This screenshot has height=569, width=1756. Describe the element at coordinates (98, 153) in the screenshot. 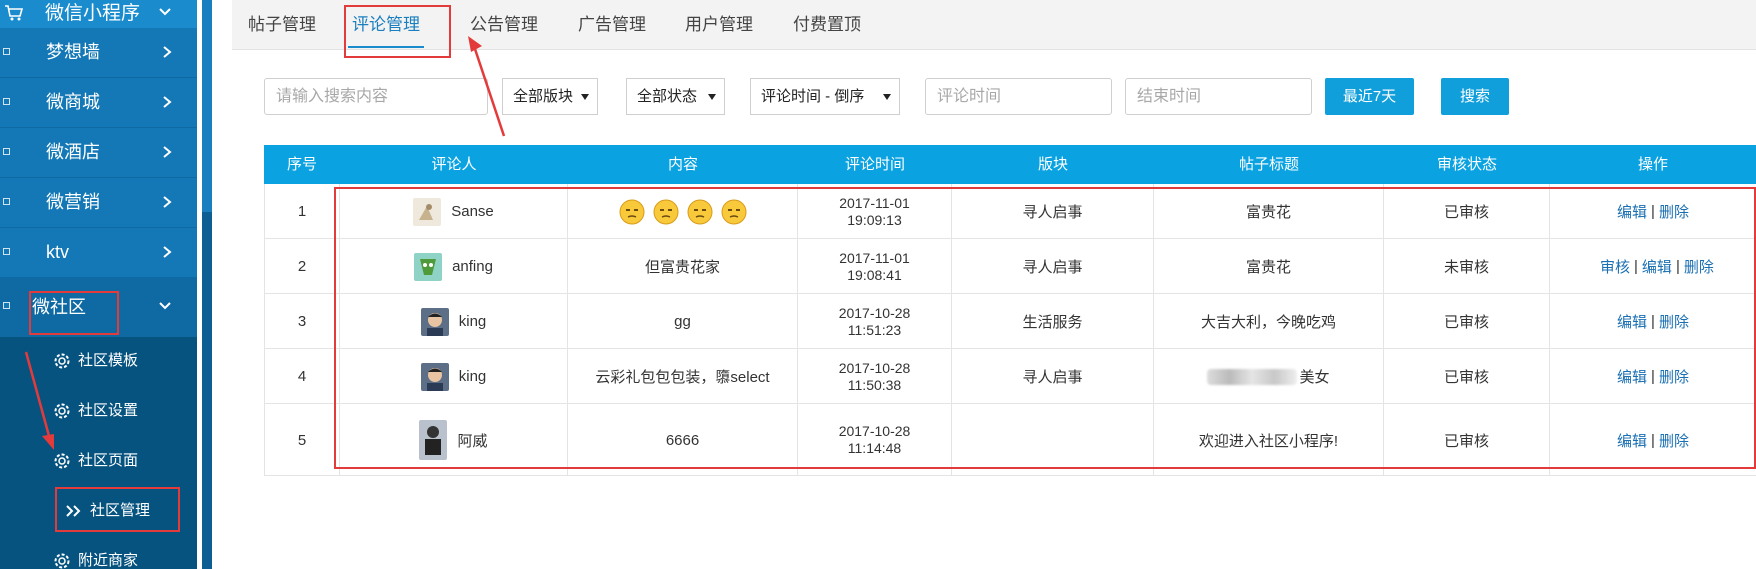

I see `sidebar-item-hotel: 微酒店` at that location.